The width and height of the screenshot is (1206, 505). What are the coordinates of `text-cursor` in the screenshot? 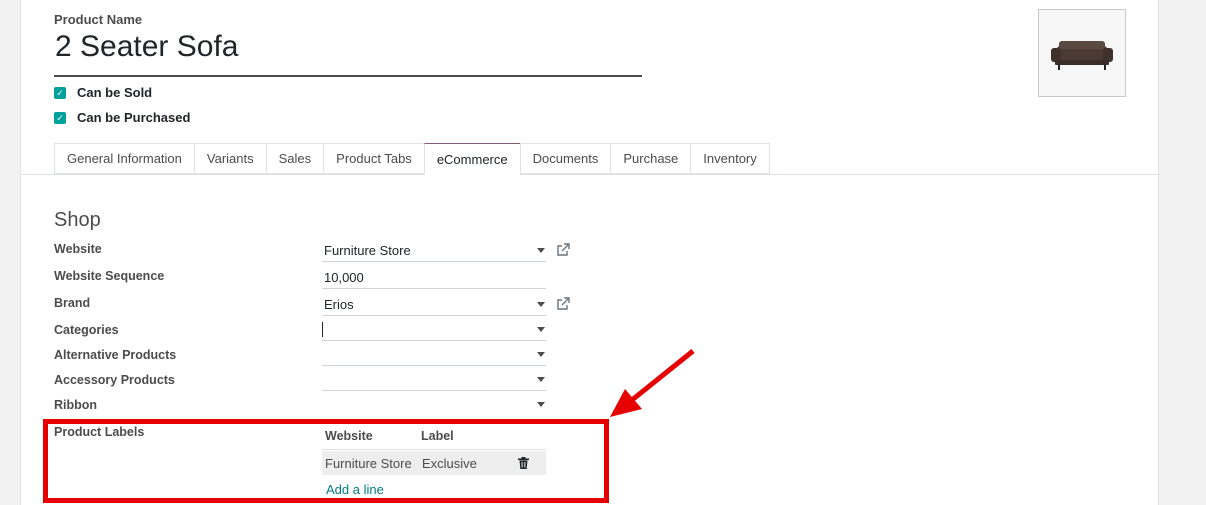 It's located at (322, 329).